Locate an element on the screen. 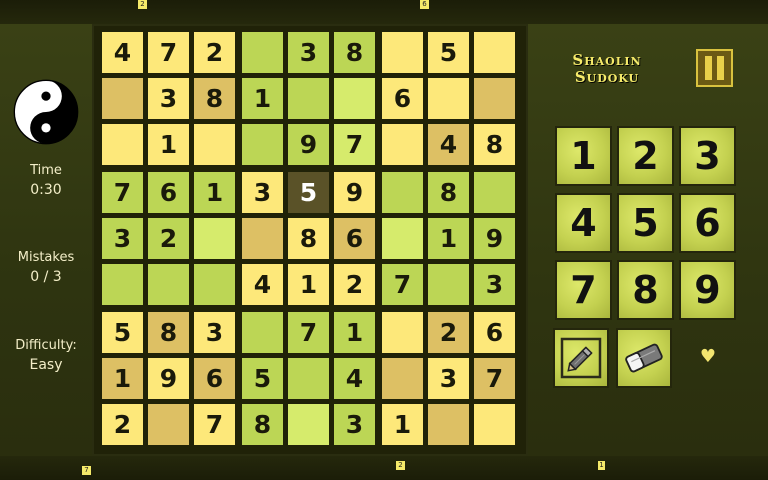  sudoku-cell-r9c8 is located at coordinates (448, 424).